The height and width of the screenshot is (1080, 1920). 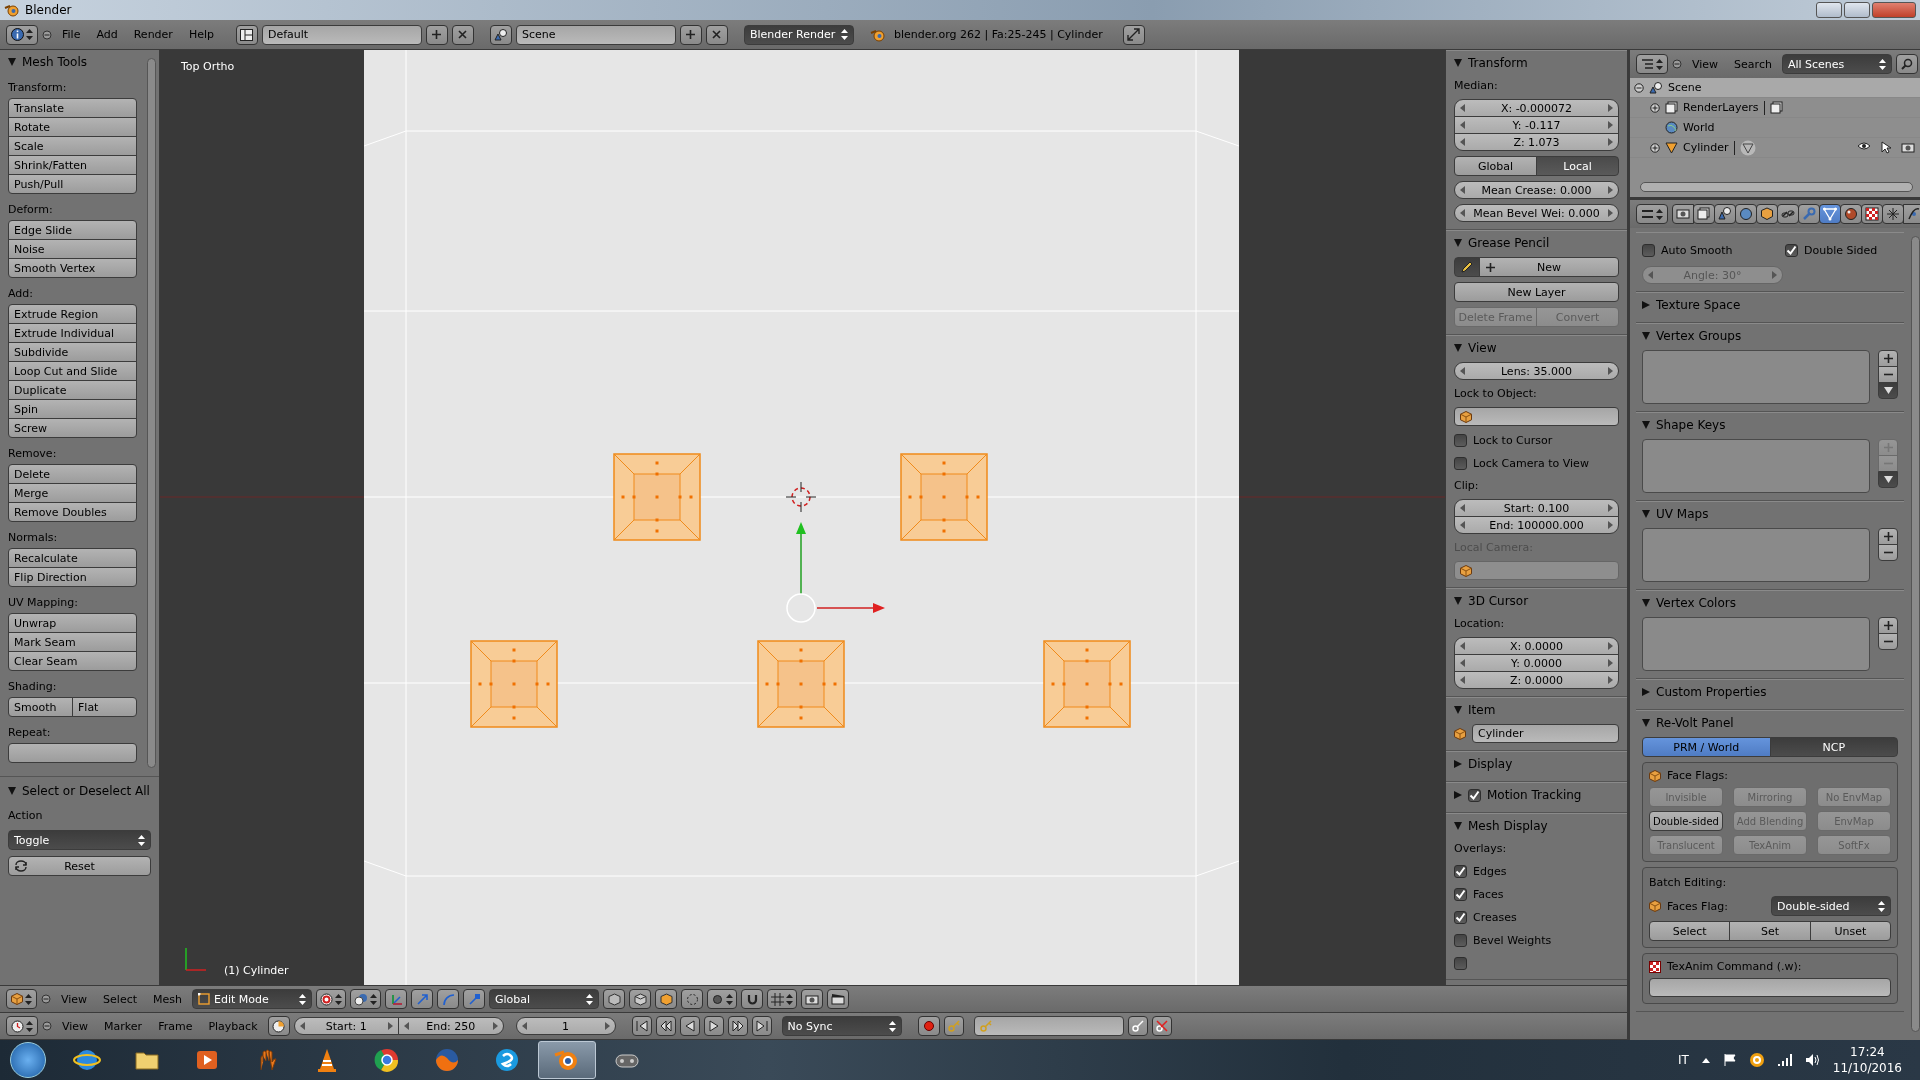 I want to click on menu-item: Help, so click(x=201, y=34).